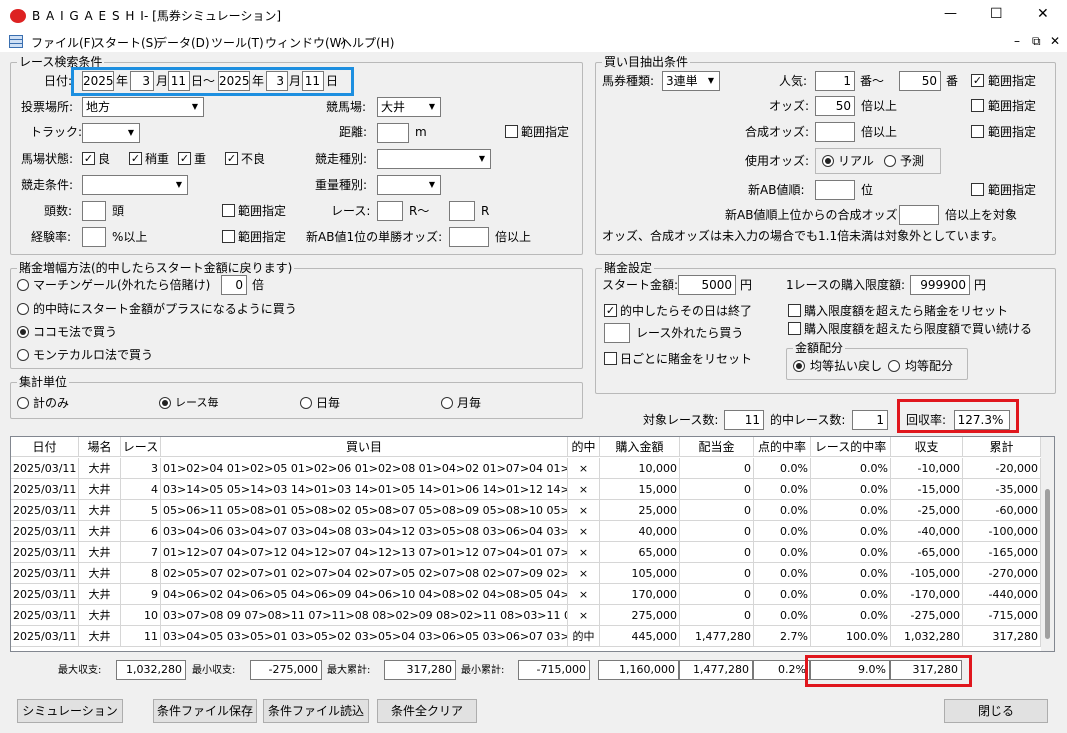 The width and height of the screenshot is (1067, 733). I want to click on race-miss-input, so click(617, 333).